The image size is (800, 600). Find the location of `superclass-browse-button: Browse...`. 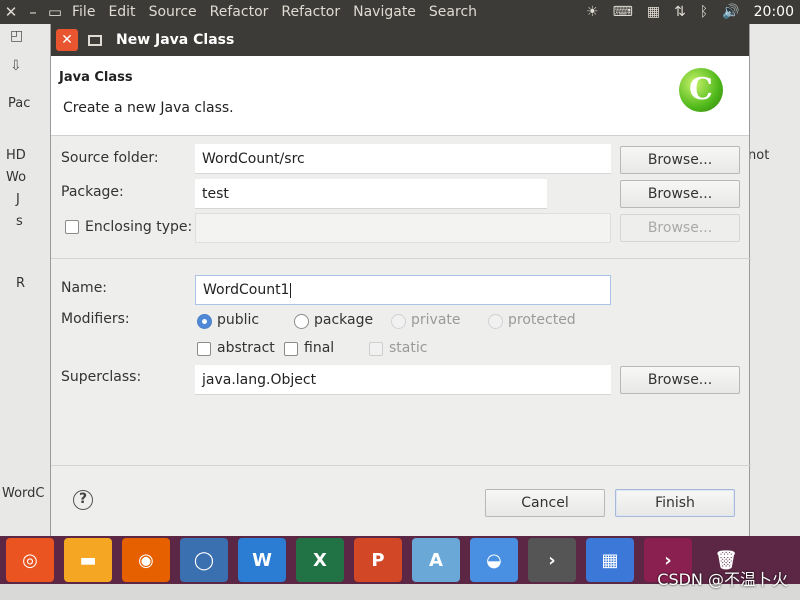

superclass-browse-button: Browse... is located at coordinates (680, 380).